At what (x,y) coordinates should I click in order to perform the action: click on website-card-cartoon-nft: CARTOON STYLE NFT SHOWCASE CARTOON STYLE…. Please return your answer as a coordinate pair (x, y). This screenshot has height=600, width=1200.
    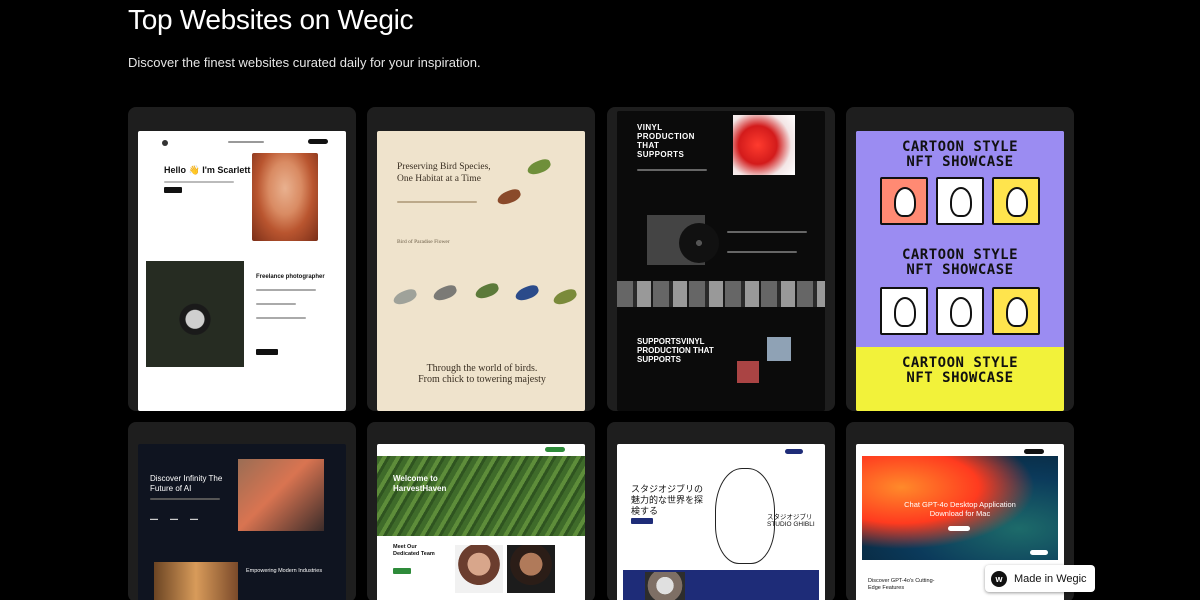
    Looking at the image, I should click on (960, 259).